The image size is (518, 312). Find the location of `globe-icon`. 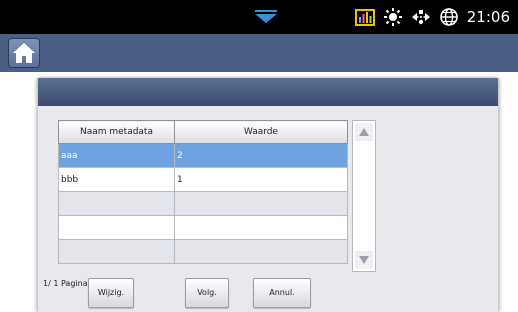

globe-icon is located at coordinates (448, 17).